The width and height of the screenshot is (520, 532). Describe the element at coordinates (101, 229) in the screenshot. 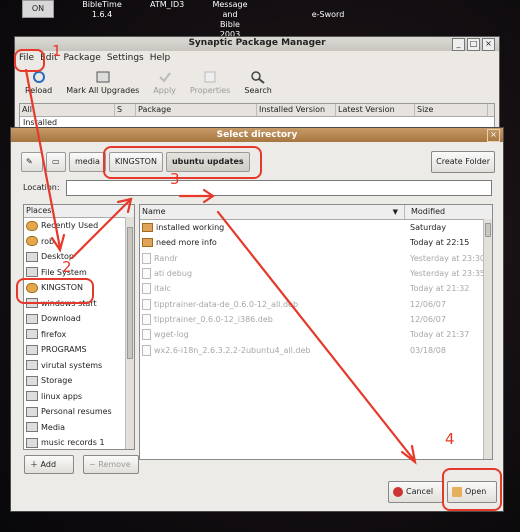

I see `arrow-kingston-to-path` at that location.